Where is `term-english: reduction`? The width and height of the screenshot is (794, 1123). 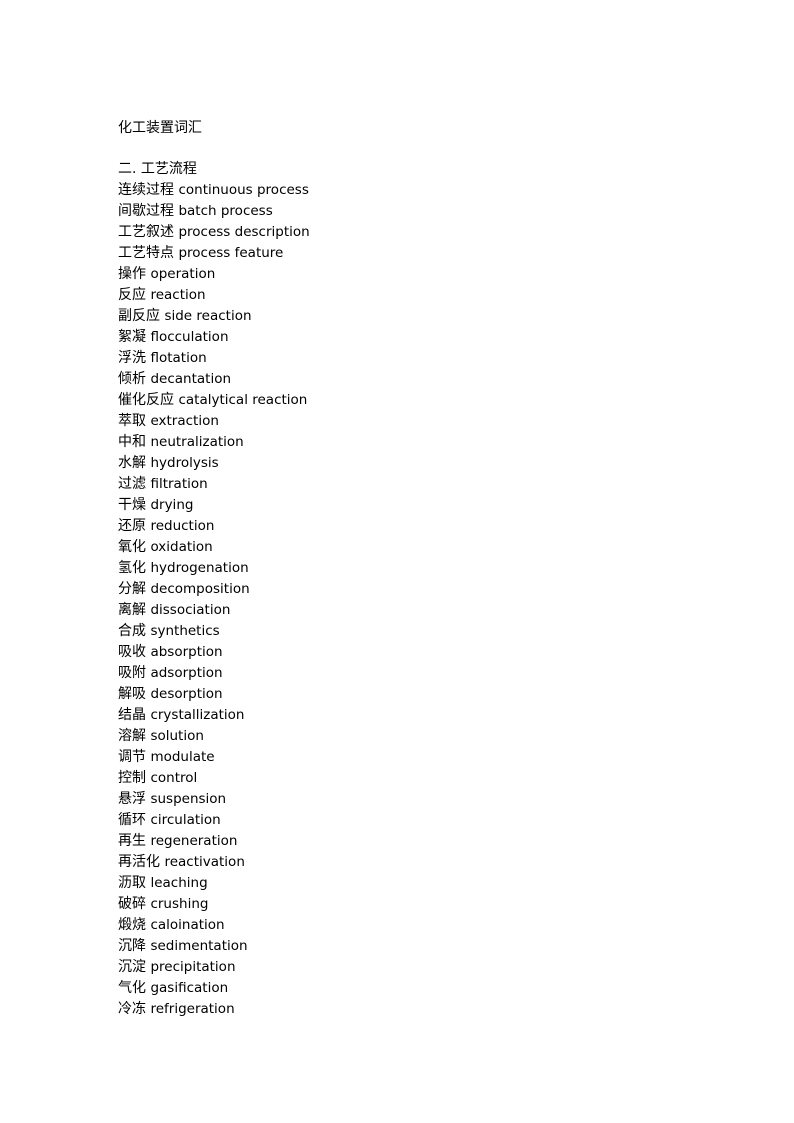
term-english: reduction is located at coordinates (182, 526).